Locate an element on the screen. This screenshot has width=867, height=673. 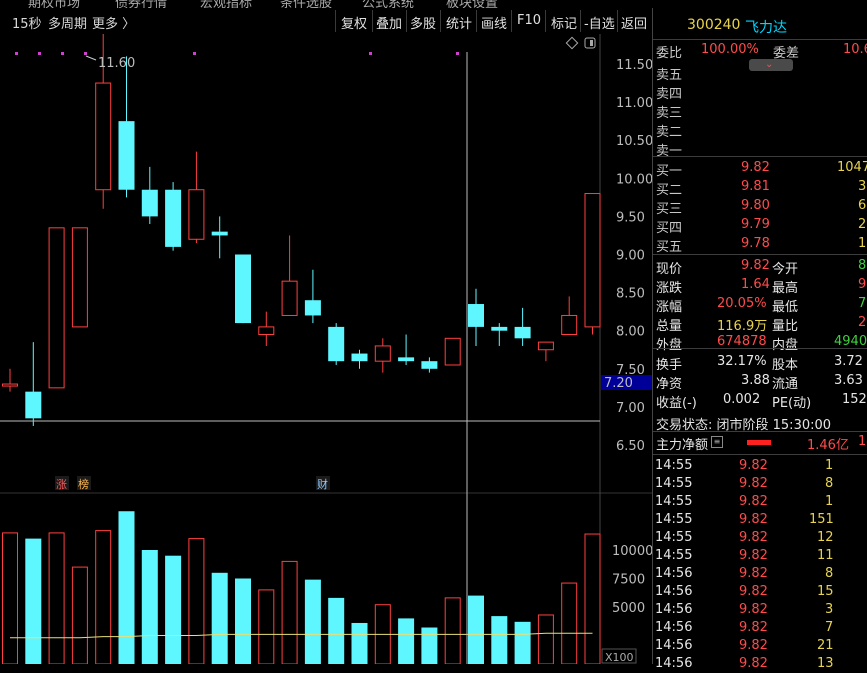
main-net-row: 主力净额 ≡ 1.46亿 14 is located at coordinates (760, 443).